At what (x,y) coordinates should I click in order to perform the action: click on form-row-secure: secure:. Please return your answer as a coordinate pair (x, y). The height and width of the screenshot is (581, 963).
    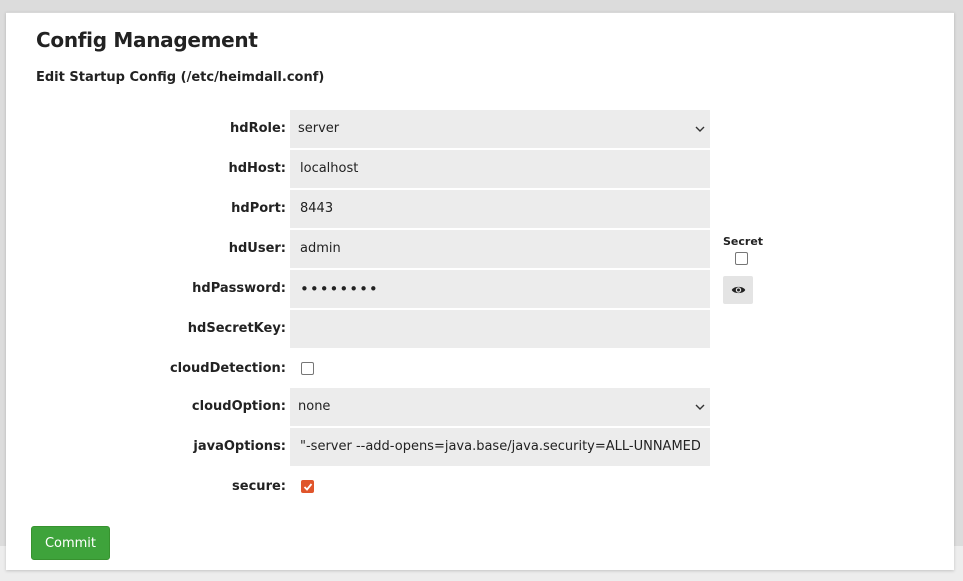
    Looking at the image, I should click on (480, 487).